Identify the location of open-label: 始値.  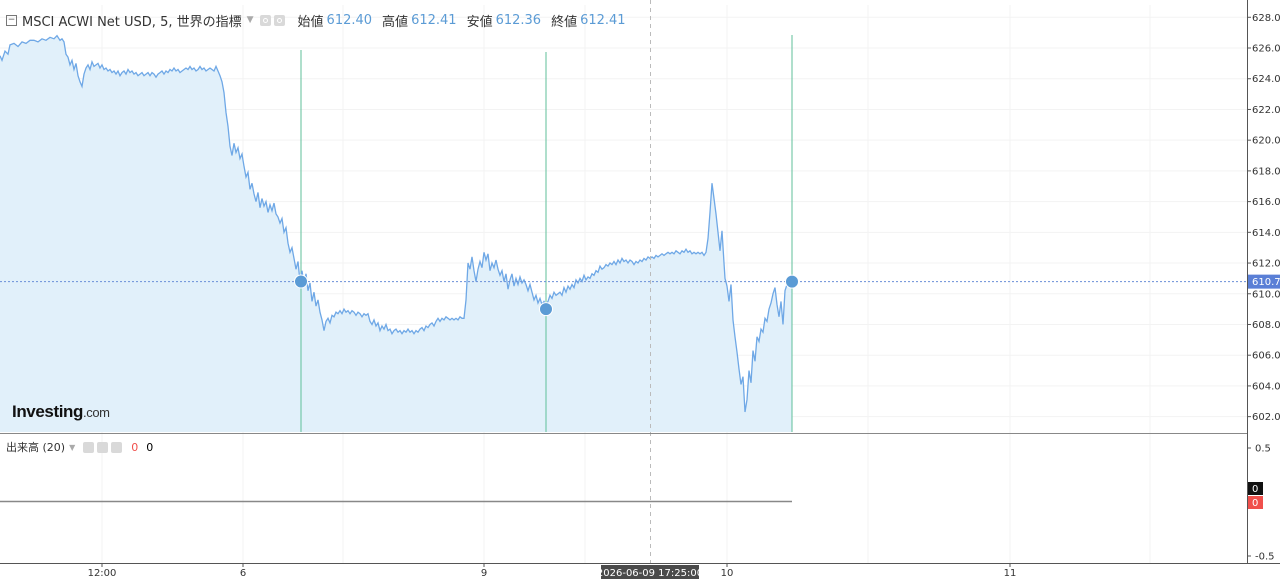
(310, 22).